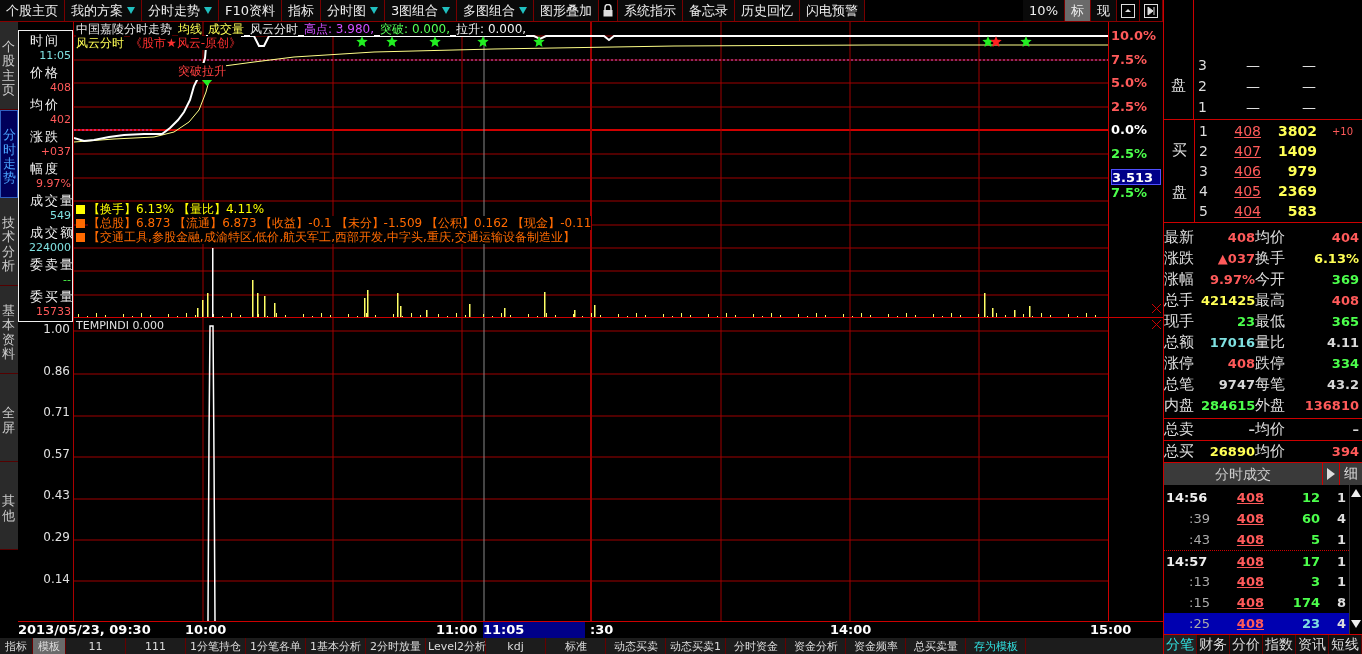 The height and width of the screenshot is (654, 1362). What do you see at coordinates (1256, 498) in the screenshot?
I see `trade-row: 14:56 408 12 1` at bounding box center [1256, 498].